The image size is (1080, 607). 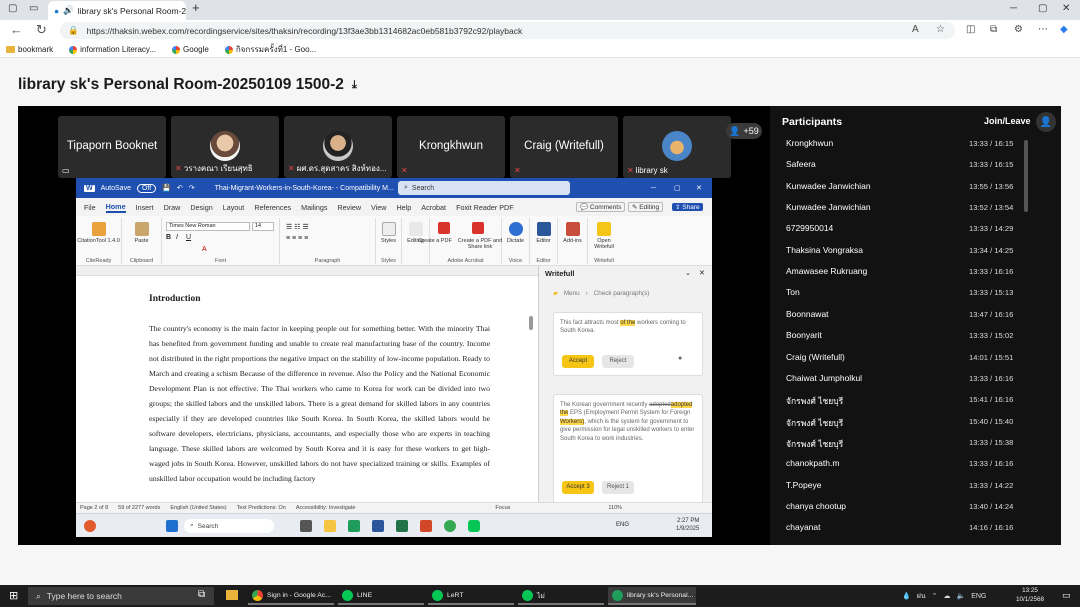 What do you see at coordinates (90, 207) in the screenshot?
I see `tab-file: File` at bounding box center [90, 207].